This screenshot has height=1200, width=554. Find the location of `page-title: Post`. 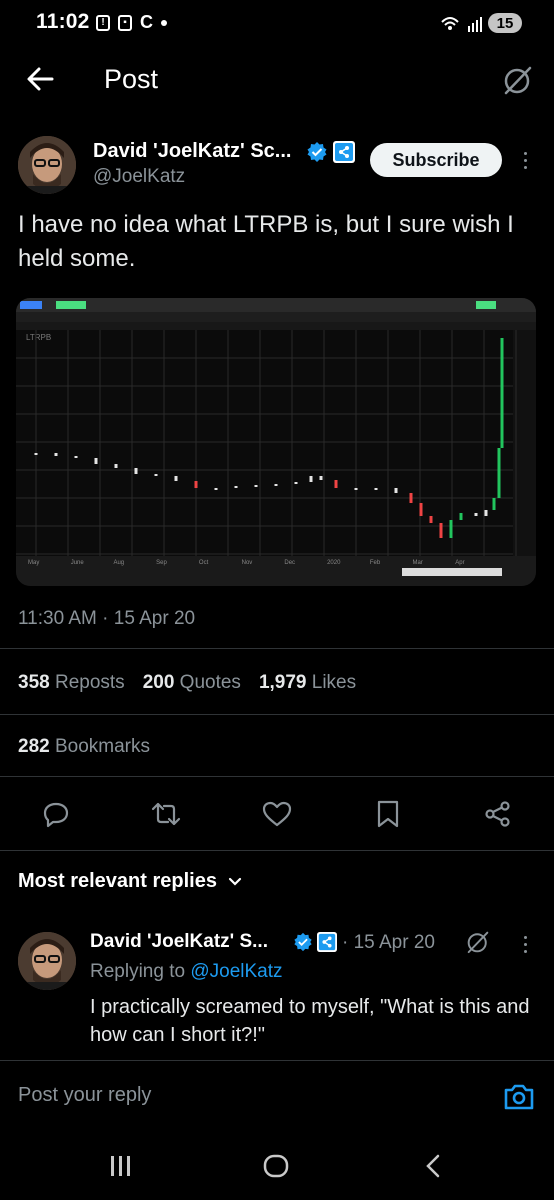

page-title: Post is located at coordinates (131, 79).